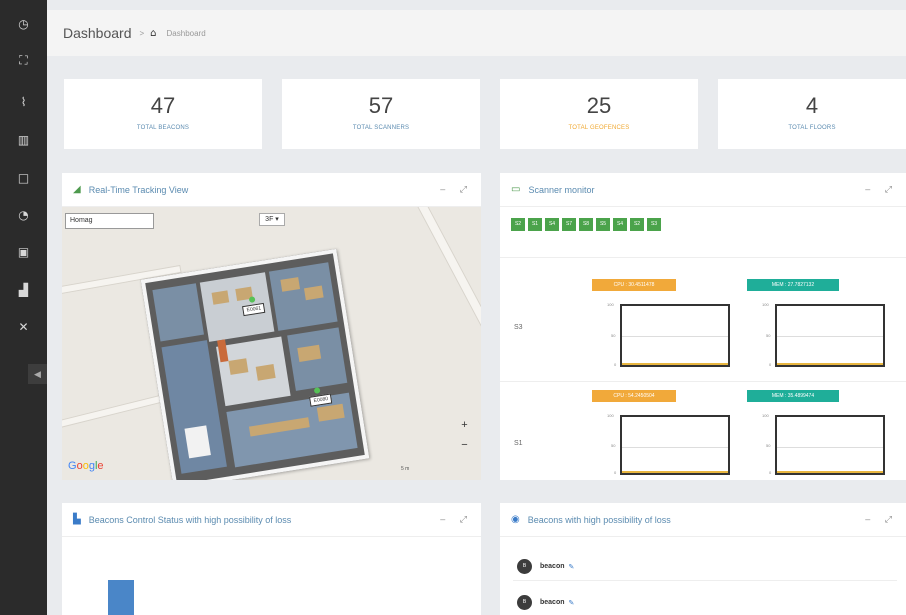 Image resolution: width=906 pixels, height=615 pixels. Describe the element at coordinates (23, 178) in the screenshot. I see `square-icon: □` at that location.